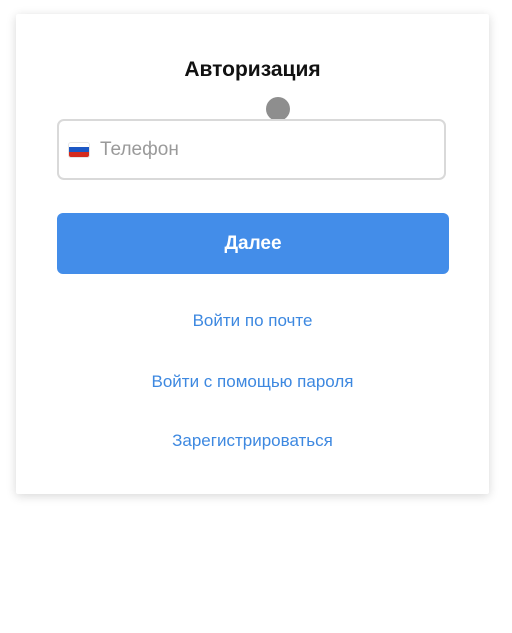 Image resolution: width=512 pixels, height=633 pixels. Describe the element at coordinates (278, 109) in the screenshot. I see `cursor-indicator-icon` at that location.